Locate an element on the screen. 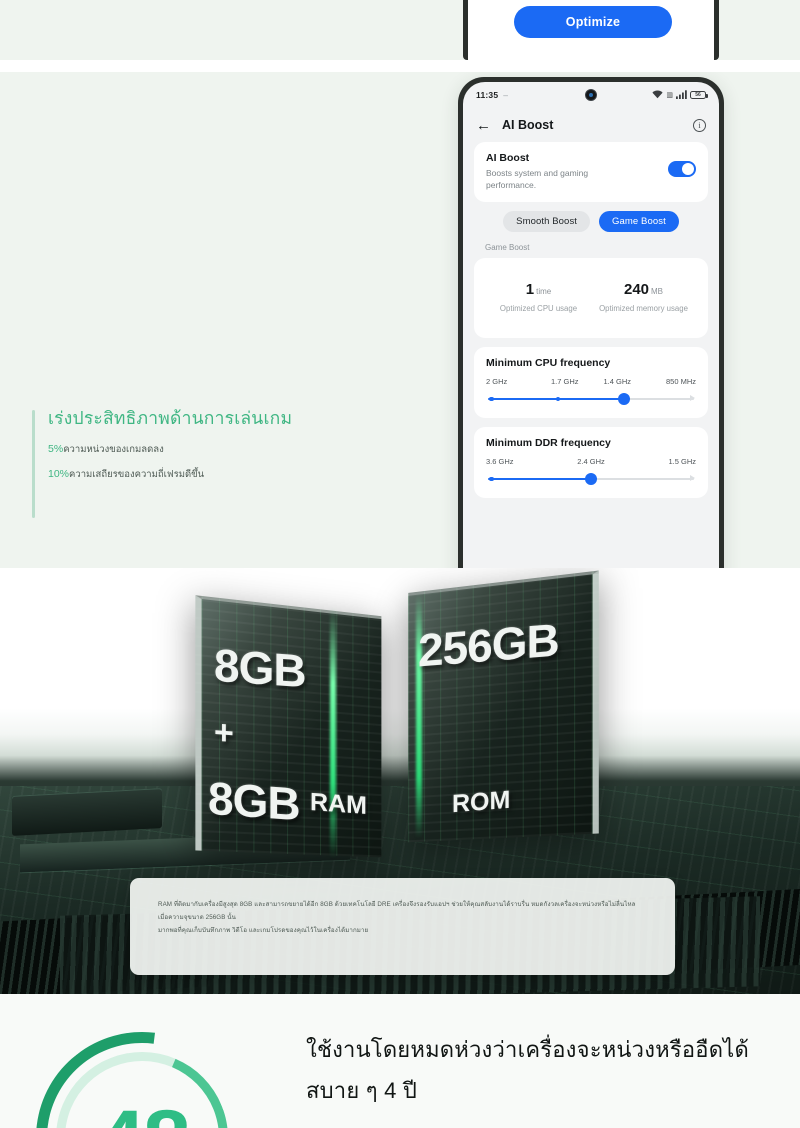 The image size is (800, 1128). stat-memory-value-wrap: 240 MB is located at coordinates (643, 290).